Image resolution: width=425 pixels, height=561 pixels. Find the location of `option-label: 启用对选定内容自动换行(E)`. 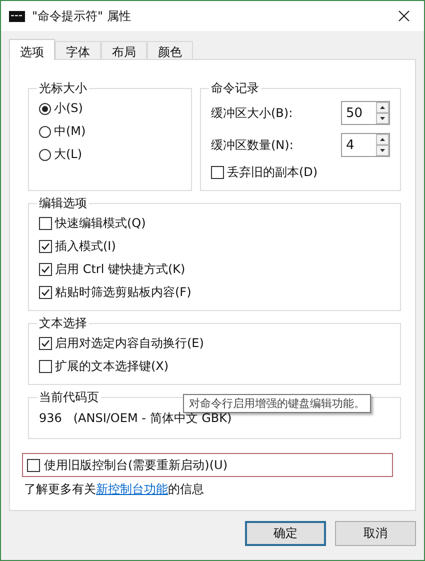

option-label: 启用对选定内容自动换行(E) is located at coordinates (129, 343).